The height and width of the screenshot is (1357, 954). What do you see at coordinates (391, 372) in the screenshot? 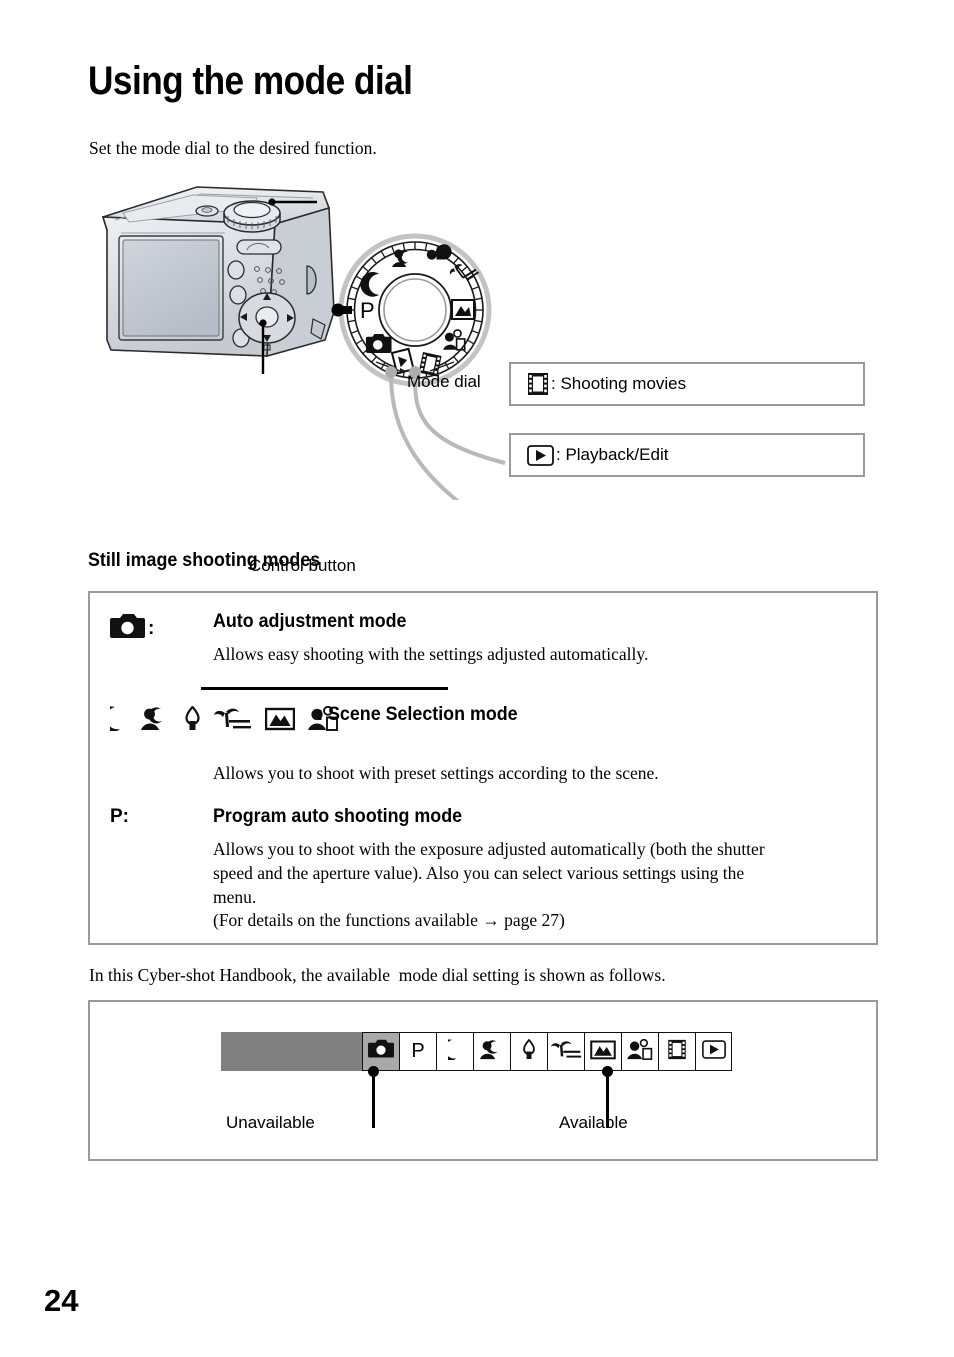
I see `connector-dot-playback` at bounding box center [391, 372].